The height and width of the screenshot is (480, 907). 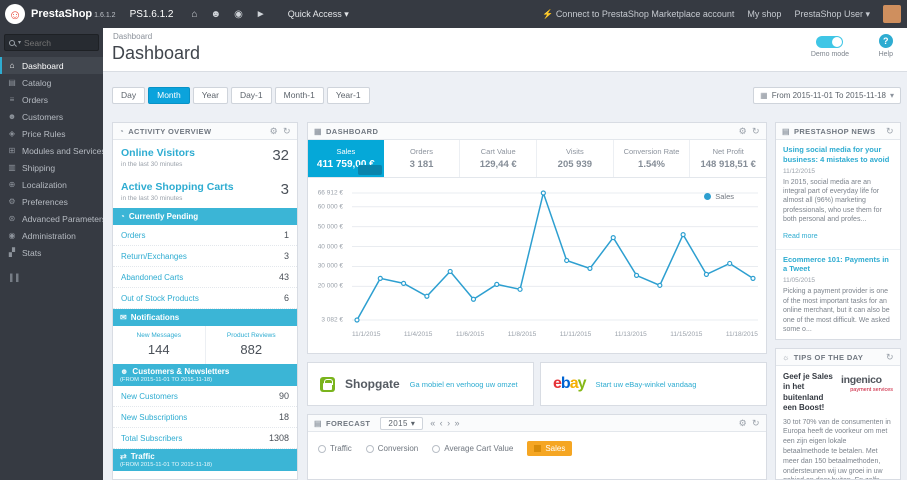 I want to click on abandoned-carts-row: Abandoned Carts 43, so click(x=205, y=278).